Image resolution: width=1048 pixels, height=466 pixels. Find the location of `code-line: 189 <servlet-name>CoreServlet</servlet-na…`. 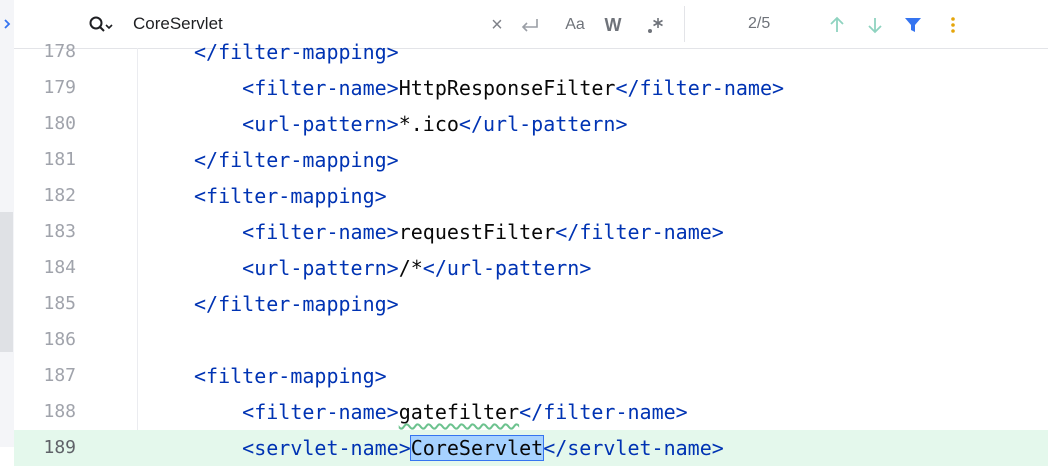

code-line: 189 <servlet-name>CoreServlet</servlet-na… is located at coordinates (531, 448).